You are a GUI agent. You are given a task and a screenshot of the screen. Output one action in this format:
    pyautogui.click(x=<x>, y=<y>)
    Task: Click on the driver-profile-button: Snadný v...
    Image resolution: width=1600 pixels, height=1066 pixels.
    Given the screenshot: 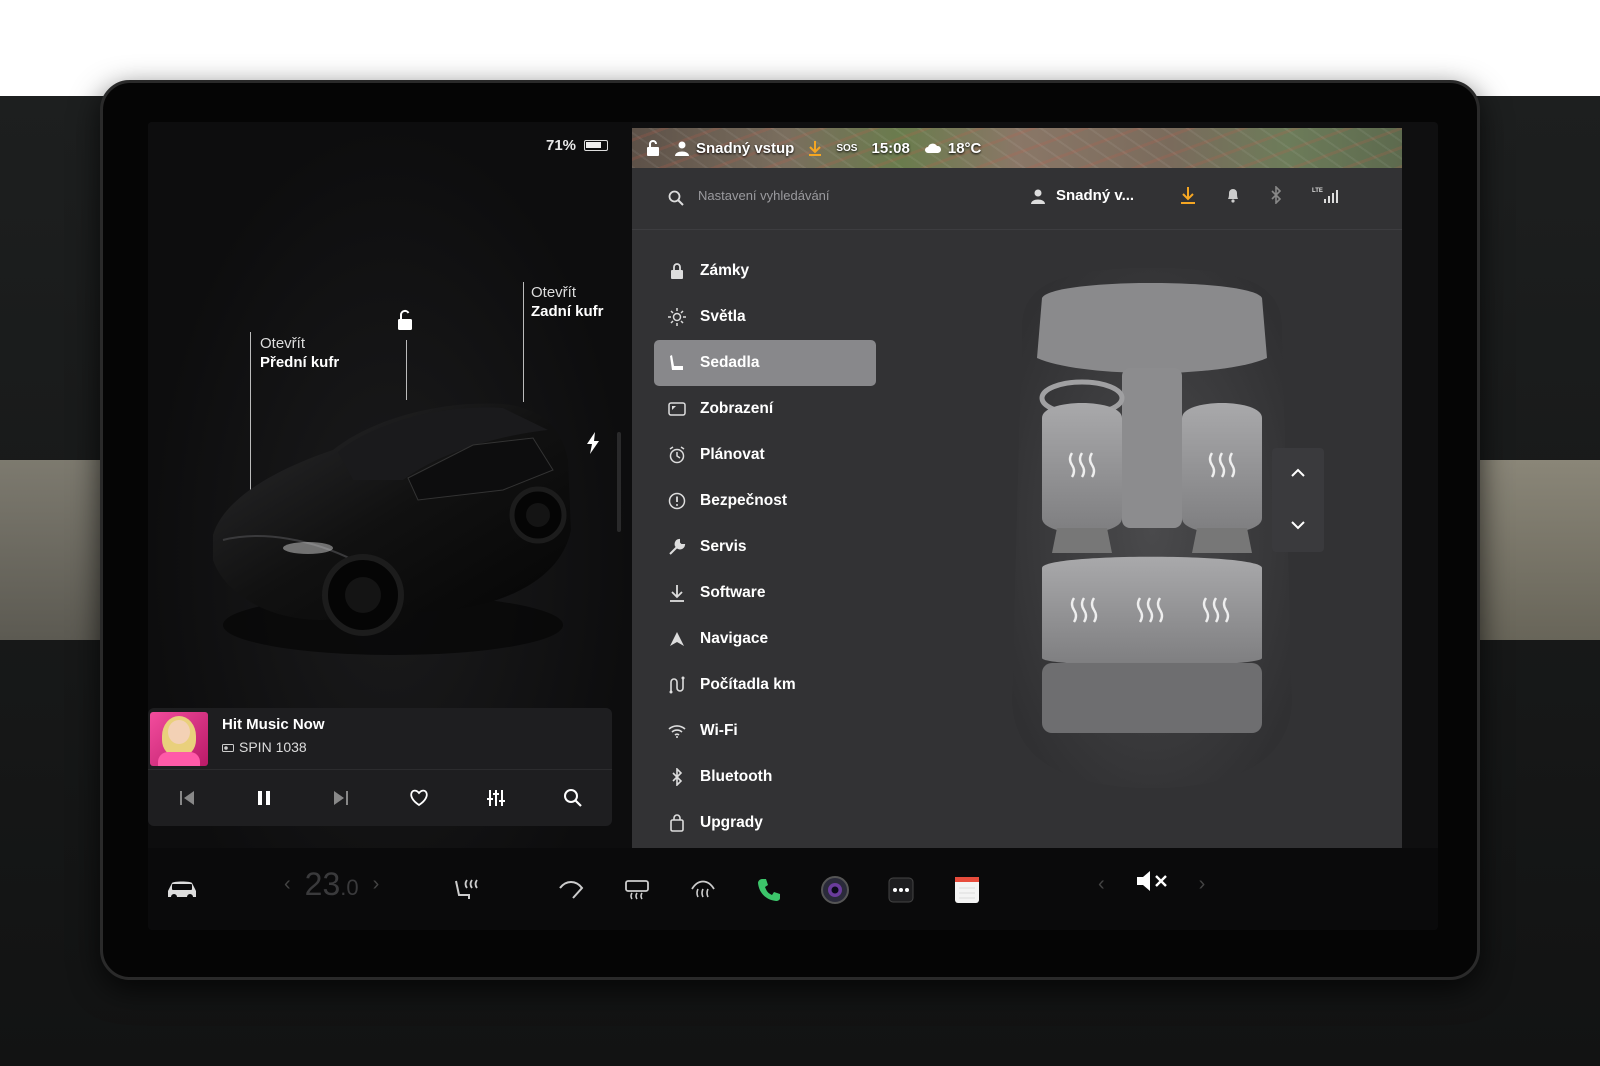 What is the action you would take?
    pyautogui.click(x=1082, y=195)
    